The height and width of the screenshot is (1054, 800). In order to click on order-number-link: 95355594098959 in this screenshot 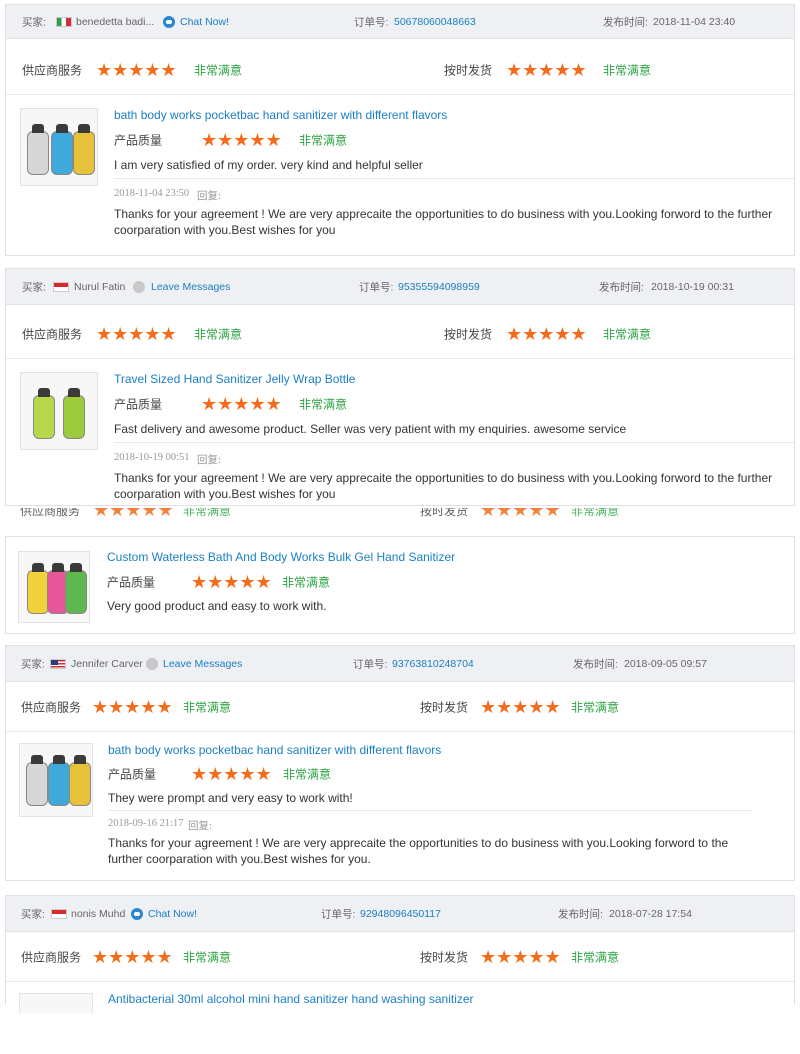, I will do `click(439, 287)`.